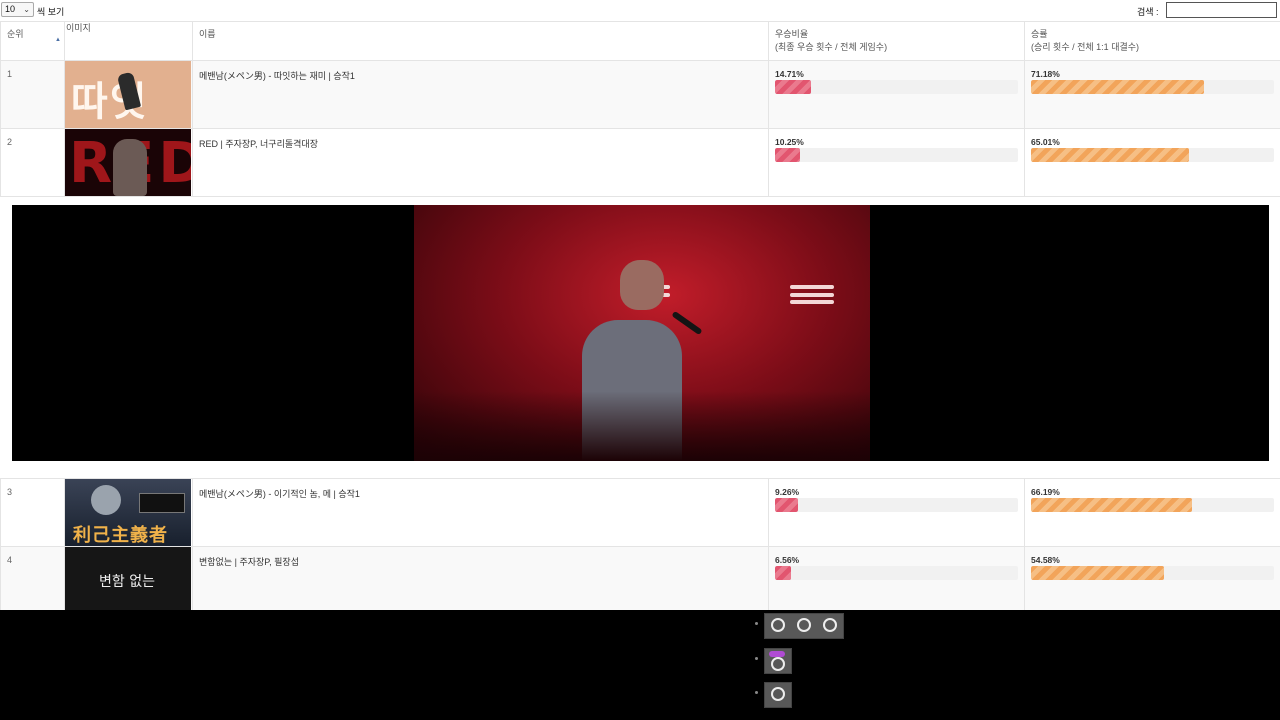 This screenshot has width=1280, height=720. I want to click on win-ratio-cell: 6.56%, so click(896, 580).